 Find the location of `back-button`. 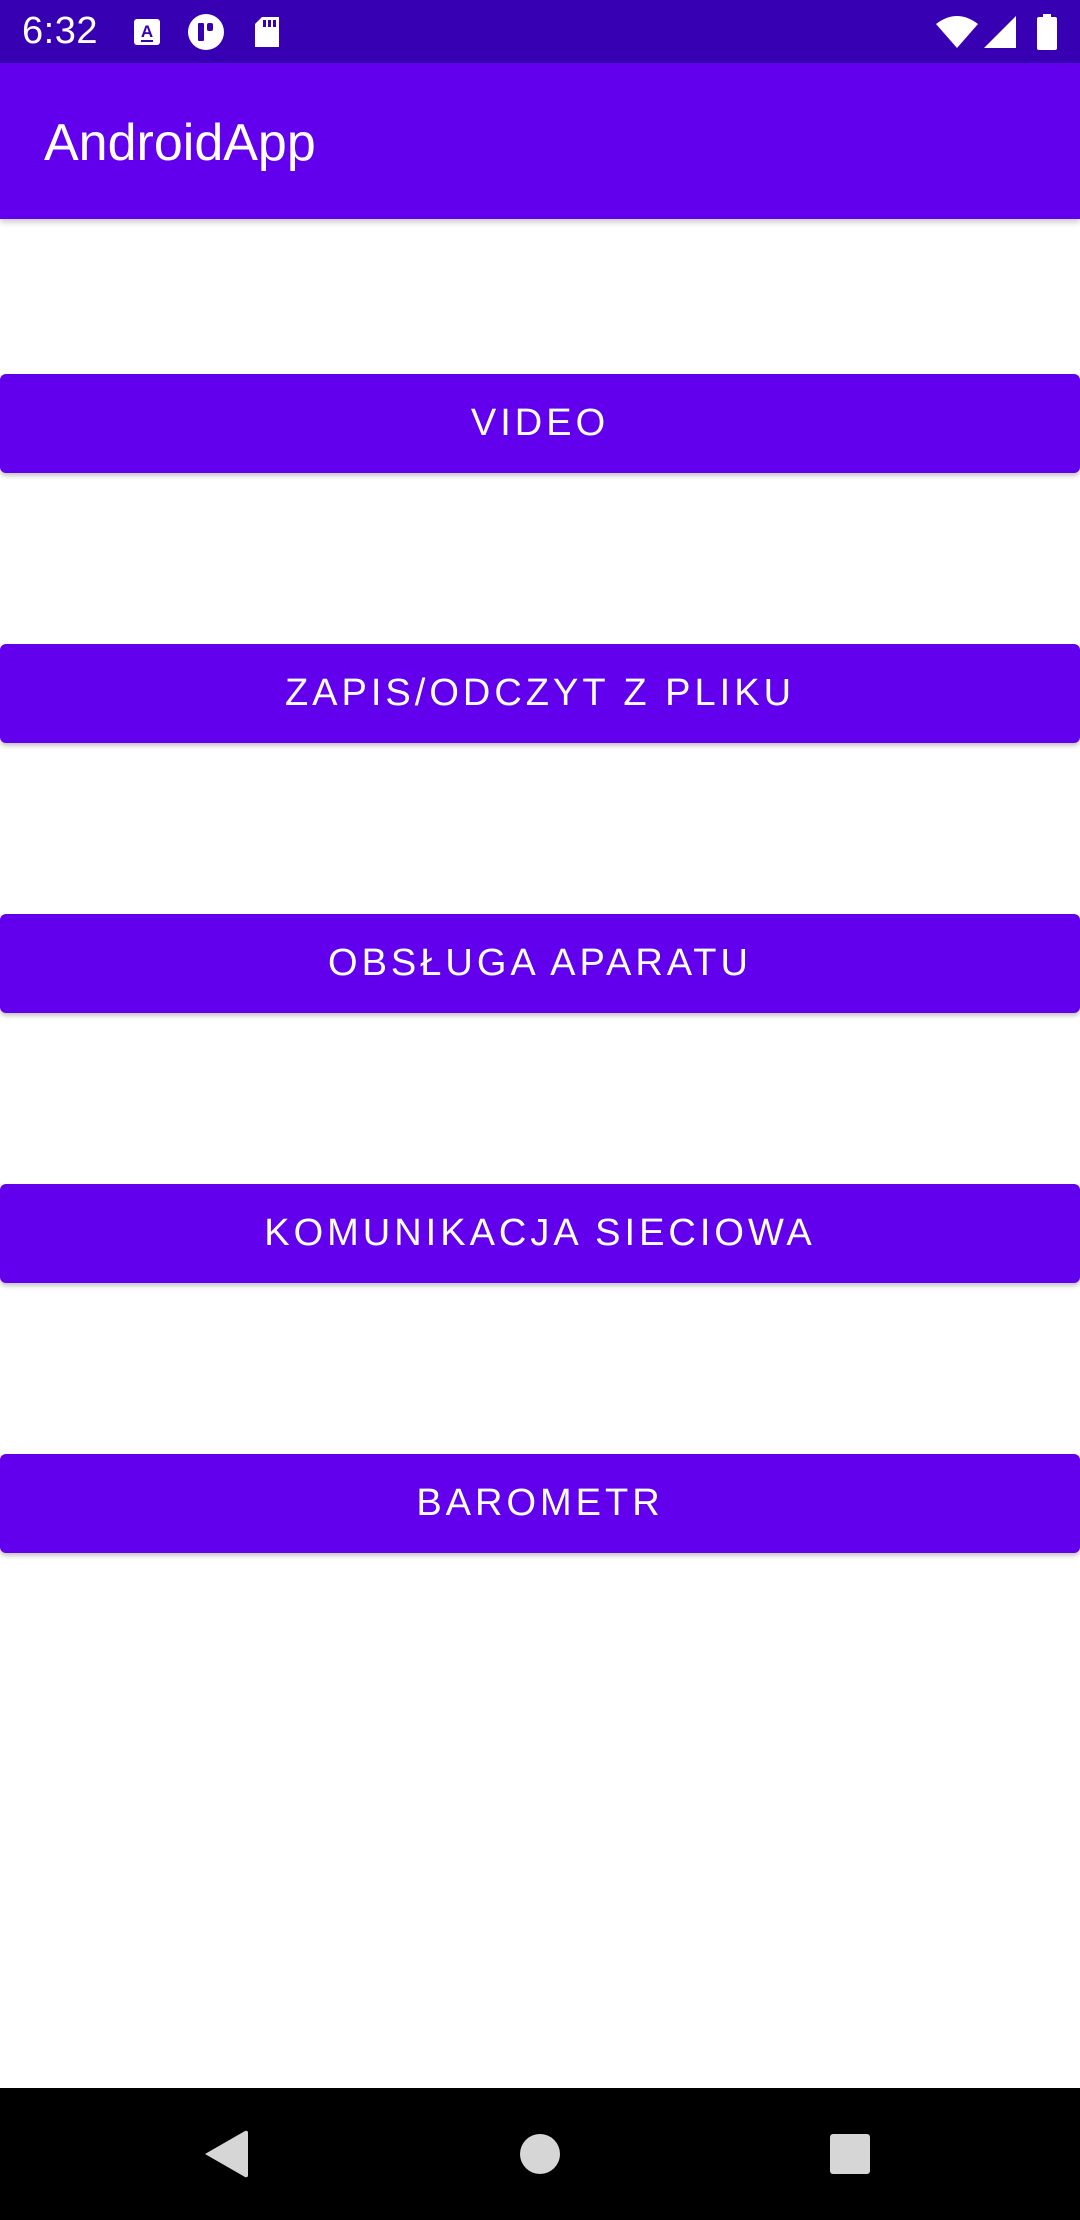

back-button is located at coordinates (226, 2154).